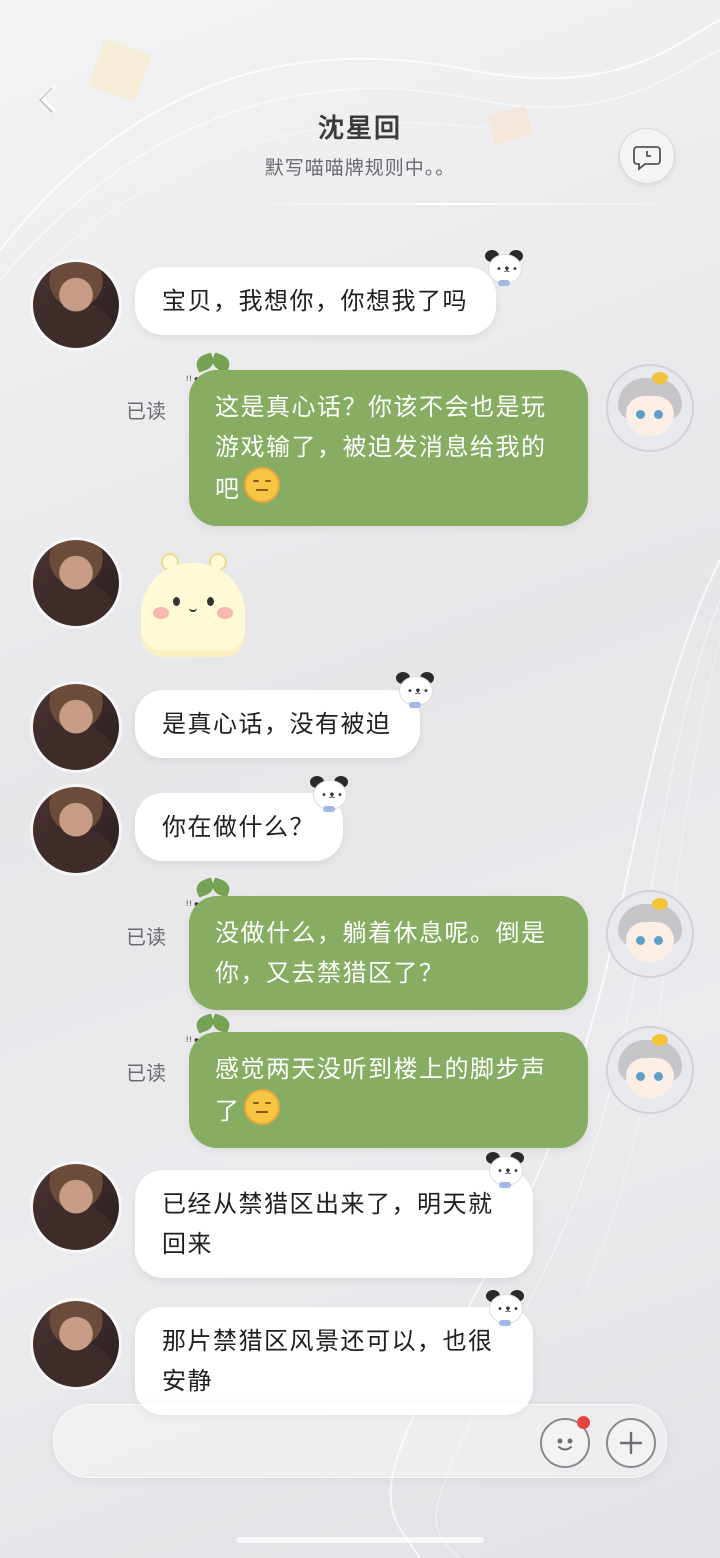  What do you see at coordinates (359, 129) in the screenshot?
I see `contact-name: 沈星回` at bounding box center [359, 129].